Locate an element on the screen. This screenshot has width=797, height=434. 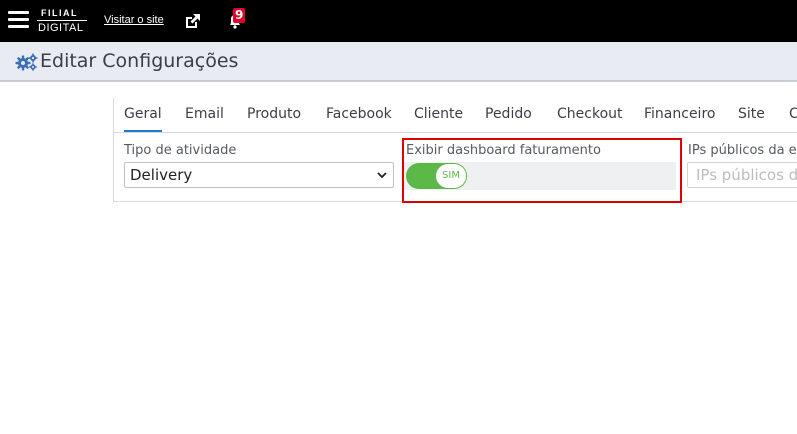
dashboard-label: Exibir dashboard faturamento is located at coordinates (503, 150).